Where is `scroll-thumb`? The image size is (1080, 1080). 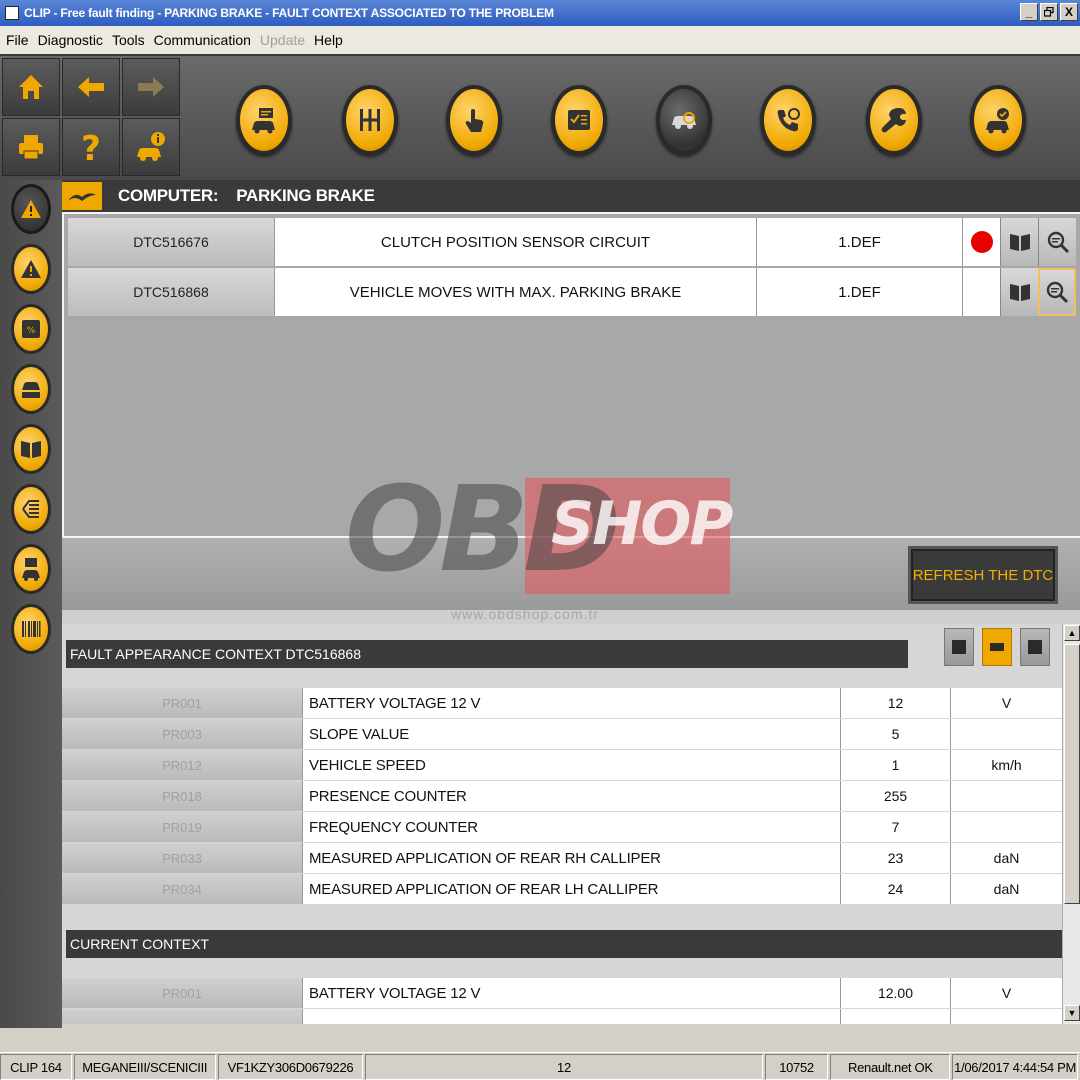 scroll-thumb is located at coordinates (1072, 774).